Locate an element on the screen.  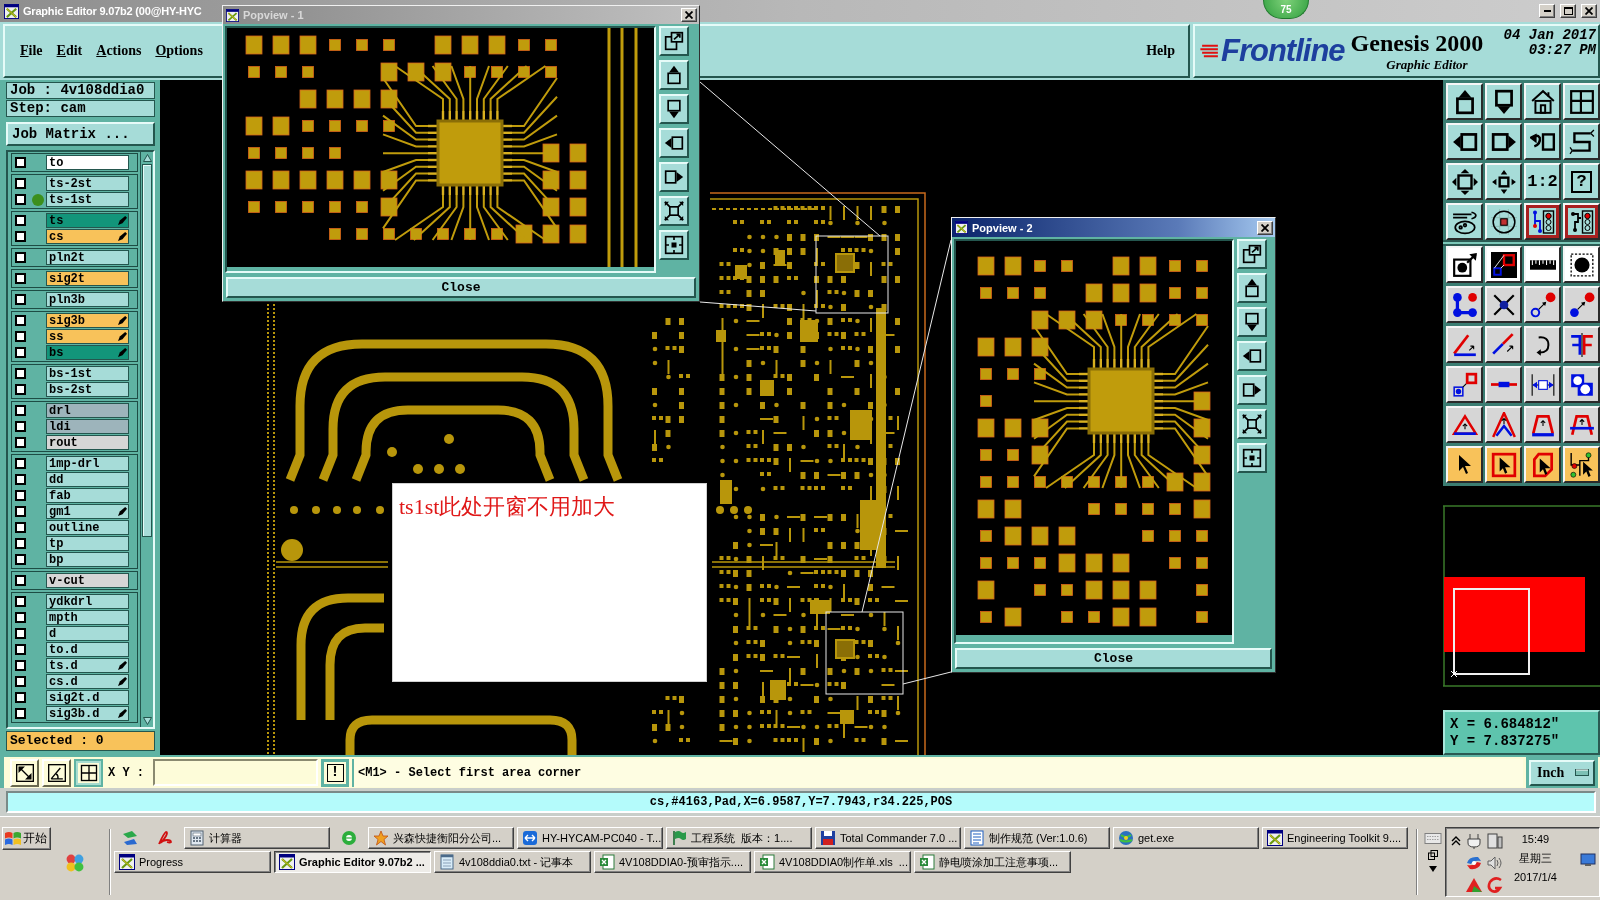
menu-item: Actions is located at coordinates (119, 51).